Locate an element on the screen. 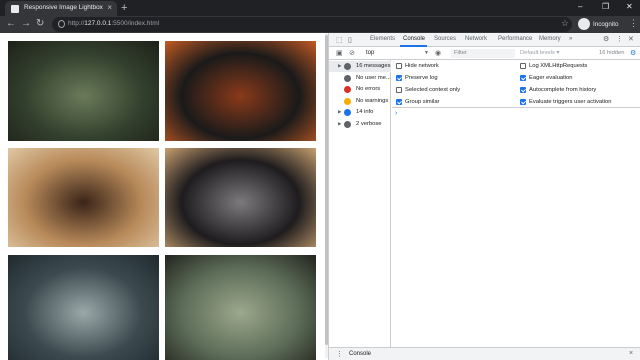  sidebar-item: ▶ 14 info is located at coordinates (360, 112).